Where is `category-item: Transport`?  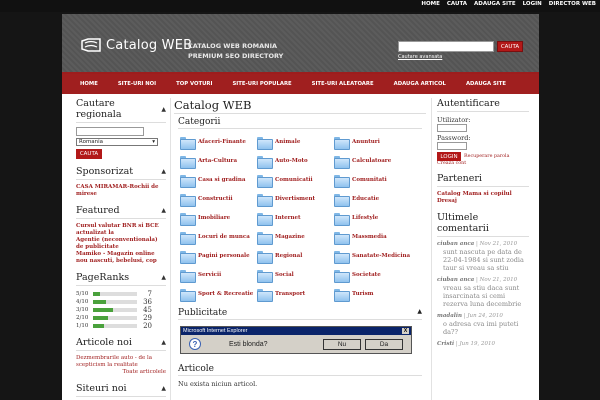
category-item: Transport is located at coordinates (295, 294).